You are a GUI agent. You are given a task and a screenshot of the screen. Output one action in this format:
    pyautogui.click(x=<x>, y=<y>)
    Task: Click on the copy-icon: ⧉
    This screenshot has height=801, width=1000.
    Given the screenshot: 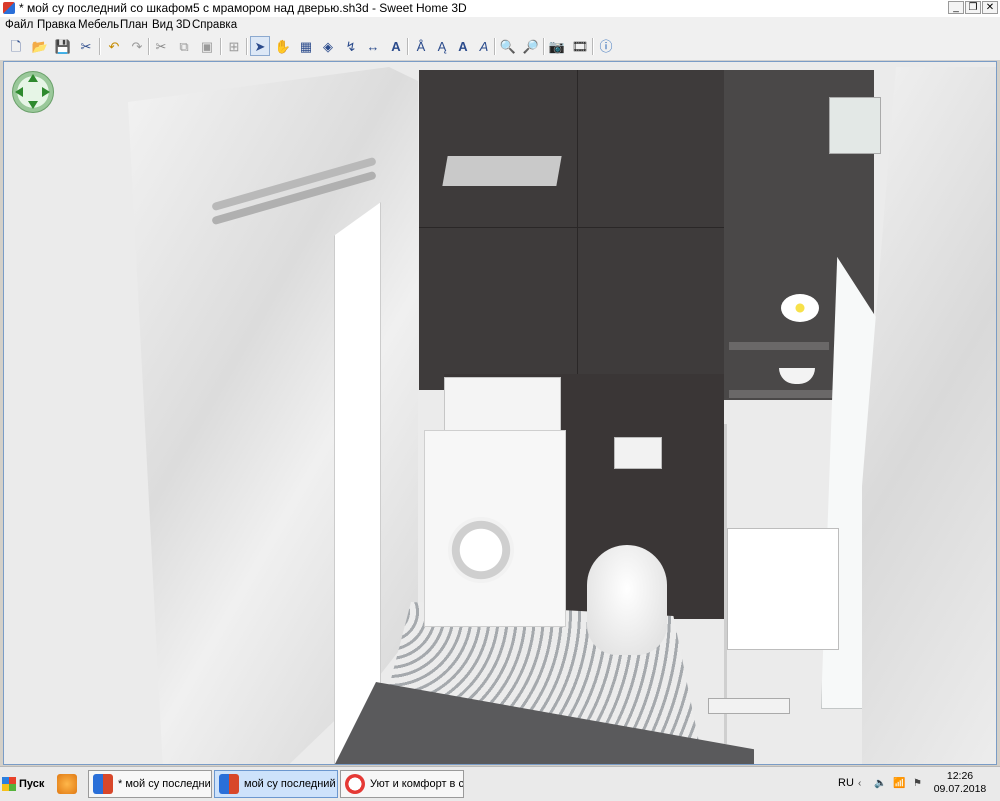 What is the action you would take?
    pyautogui.click(x=184, y=46)
    